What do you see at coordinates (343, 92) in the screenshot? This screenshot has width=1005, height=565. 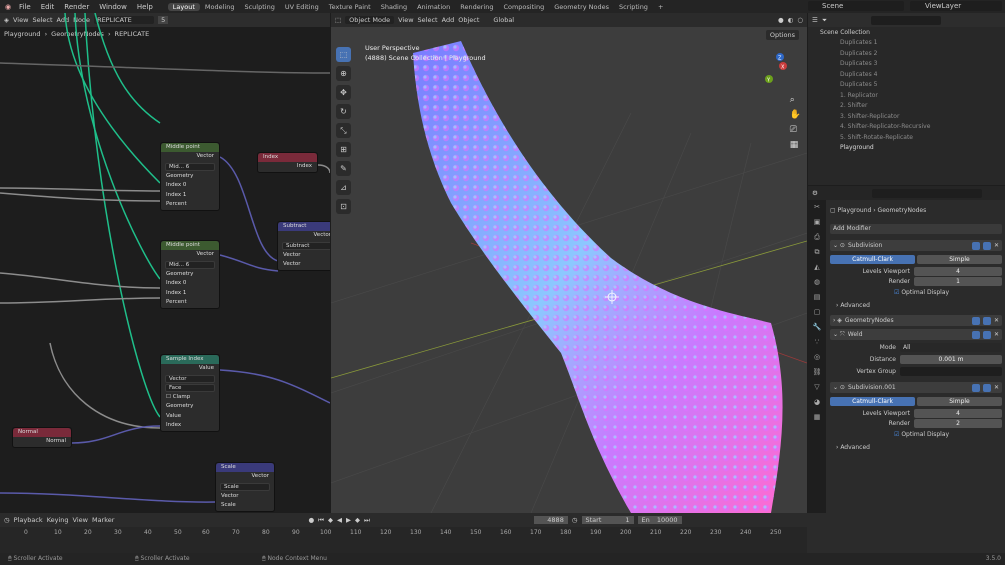 I see `move-tool-icon: ✥` at bounding box center [343, 92].